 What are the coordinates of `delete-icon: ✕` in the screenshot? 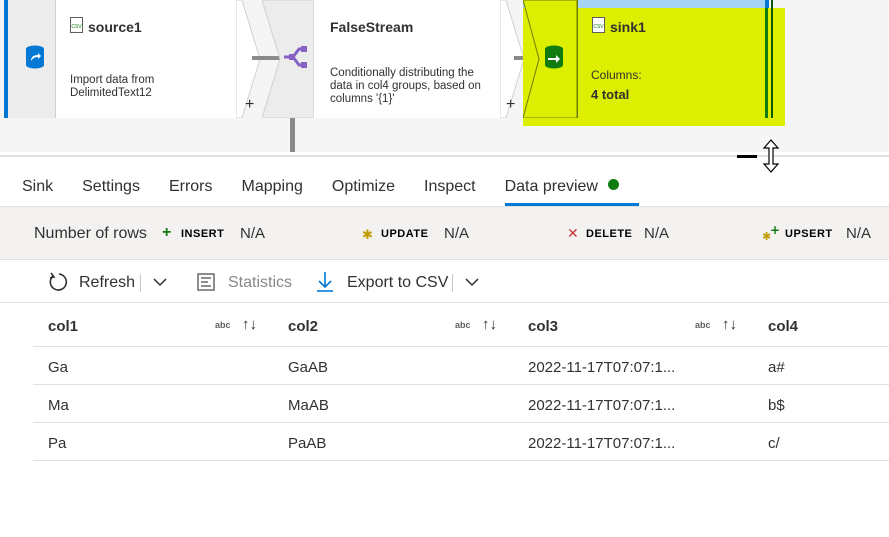 It's located at (573, 233).